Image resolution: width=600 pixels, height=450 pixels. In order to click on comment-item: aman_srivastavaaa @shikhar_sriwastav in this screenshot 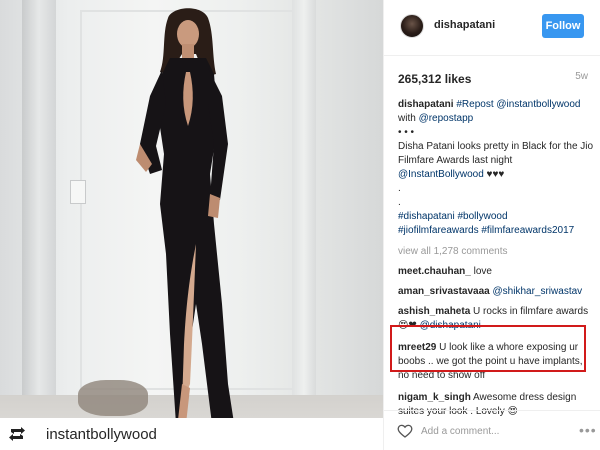, I will do `click(496, 292)`.